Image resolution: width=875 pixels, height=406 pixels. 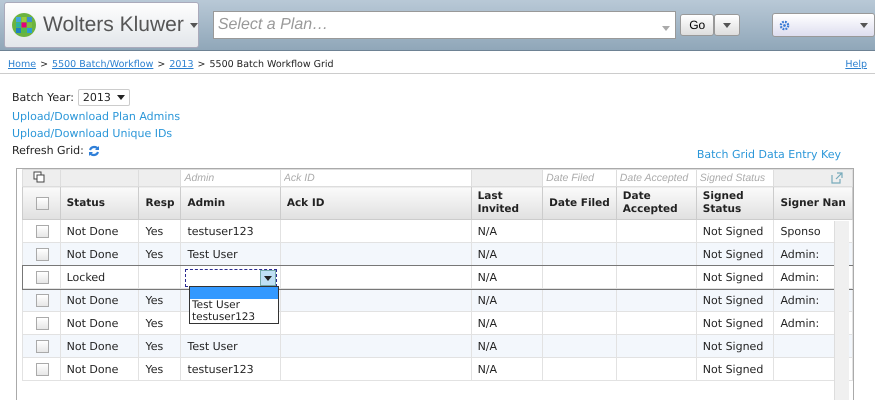 What do you see at coordinates (101, 25) in the screenshot?
I see `brand-menu: Wolters Kluwer` at bounding box center [101, 25].